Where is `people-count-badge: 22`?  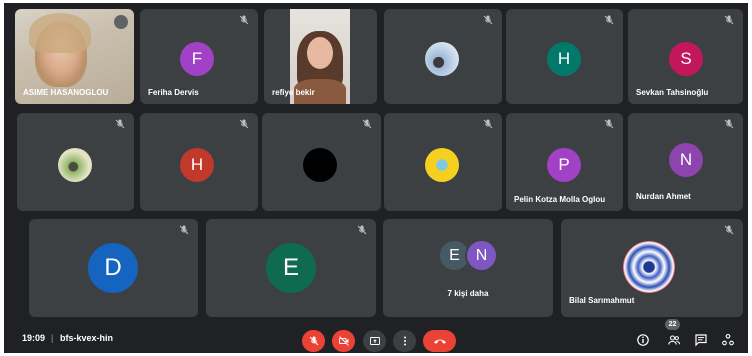 people-count-badge: 22 is located at coordinates (672, 324).